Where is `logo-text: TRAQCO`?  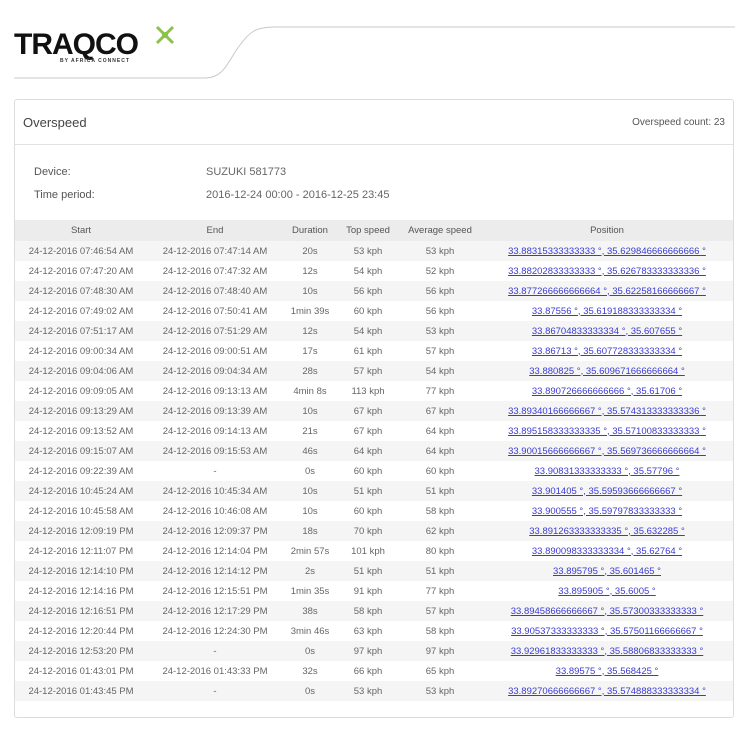 logo-text: TRAQCO is located at coordinates (76, 44).